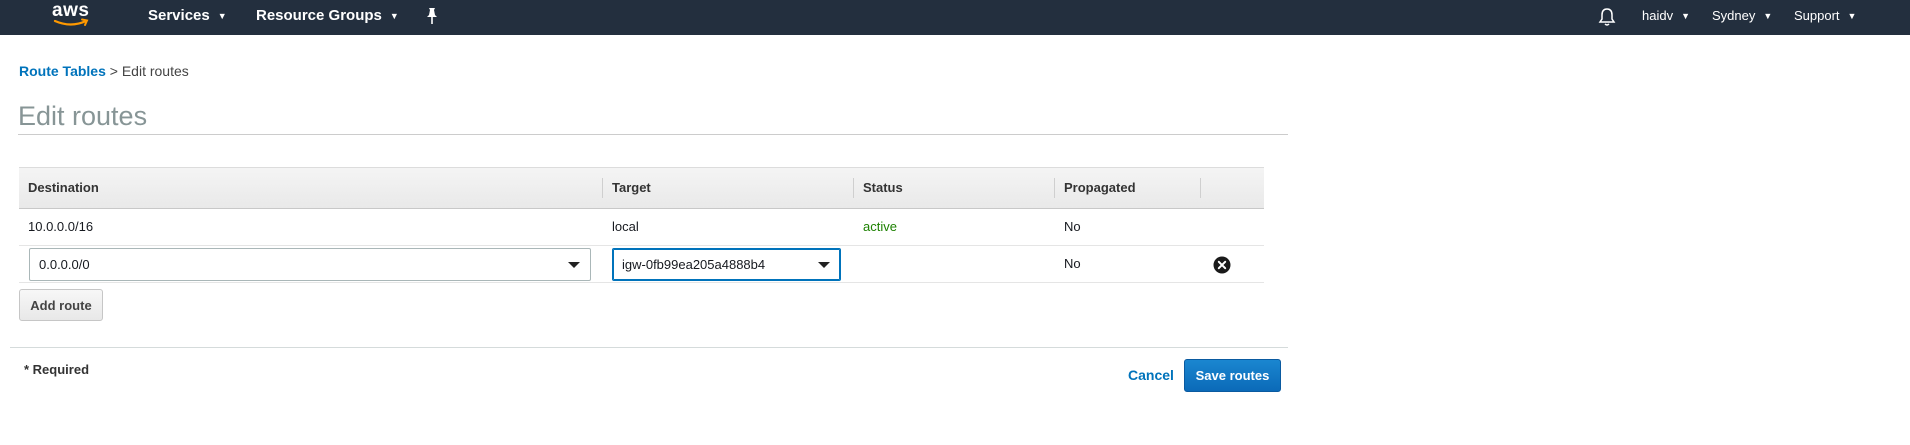  I want to click on target-select: igw-0fb99ea205a4888b4, so click(726, 264).